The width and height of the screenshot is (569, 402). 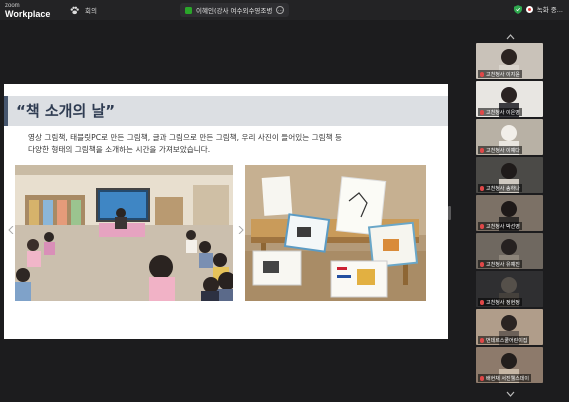 I want to click on participant-name: 고천청사 이은영, so click(x=500, y=112).